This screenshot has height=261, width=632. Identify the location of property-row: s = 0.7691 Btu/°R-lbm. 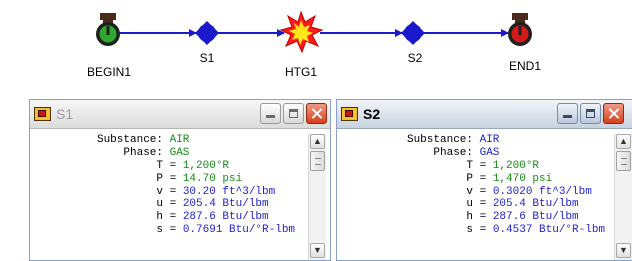
(167, 230).